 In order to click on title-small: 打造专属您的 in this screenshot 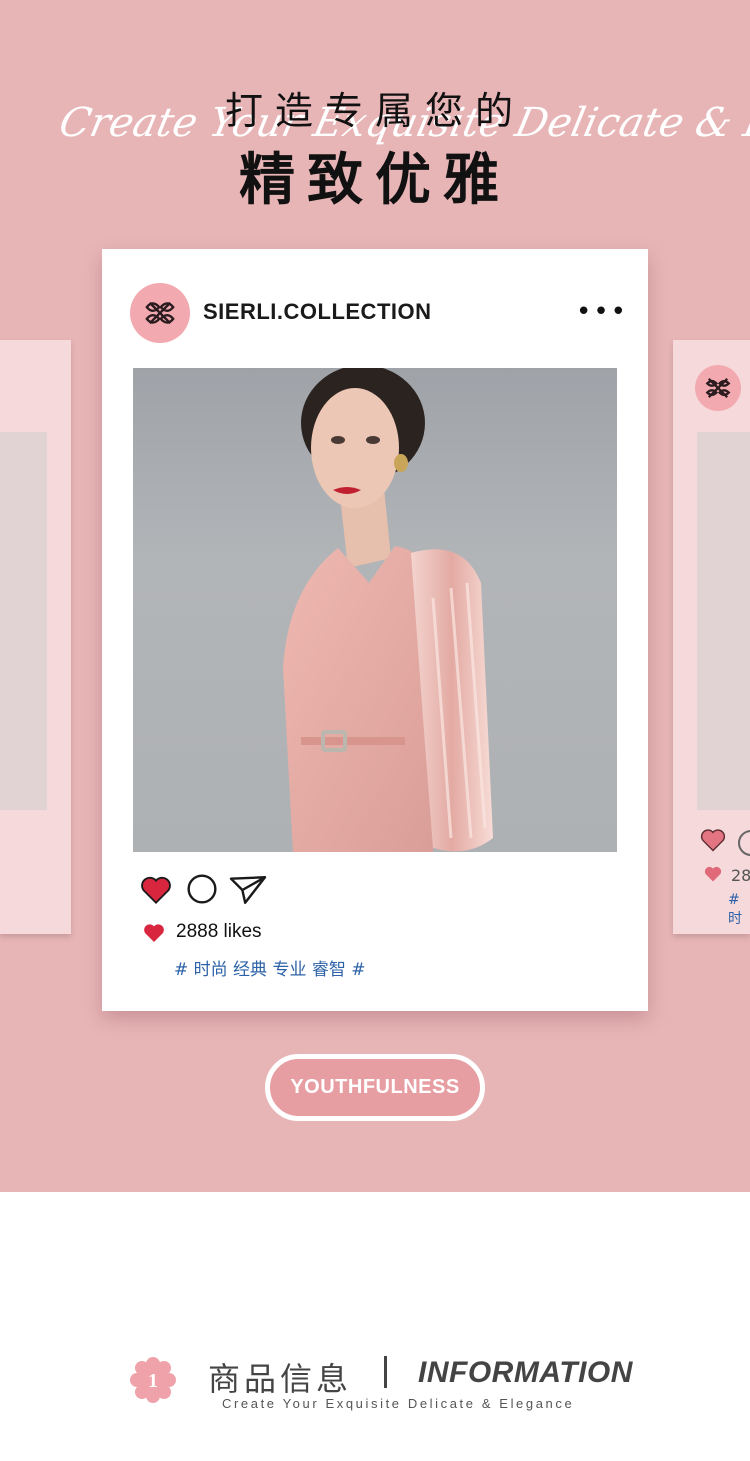, I will do `click(374, 111)`.